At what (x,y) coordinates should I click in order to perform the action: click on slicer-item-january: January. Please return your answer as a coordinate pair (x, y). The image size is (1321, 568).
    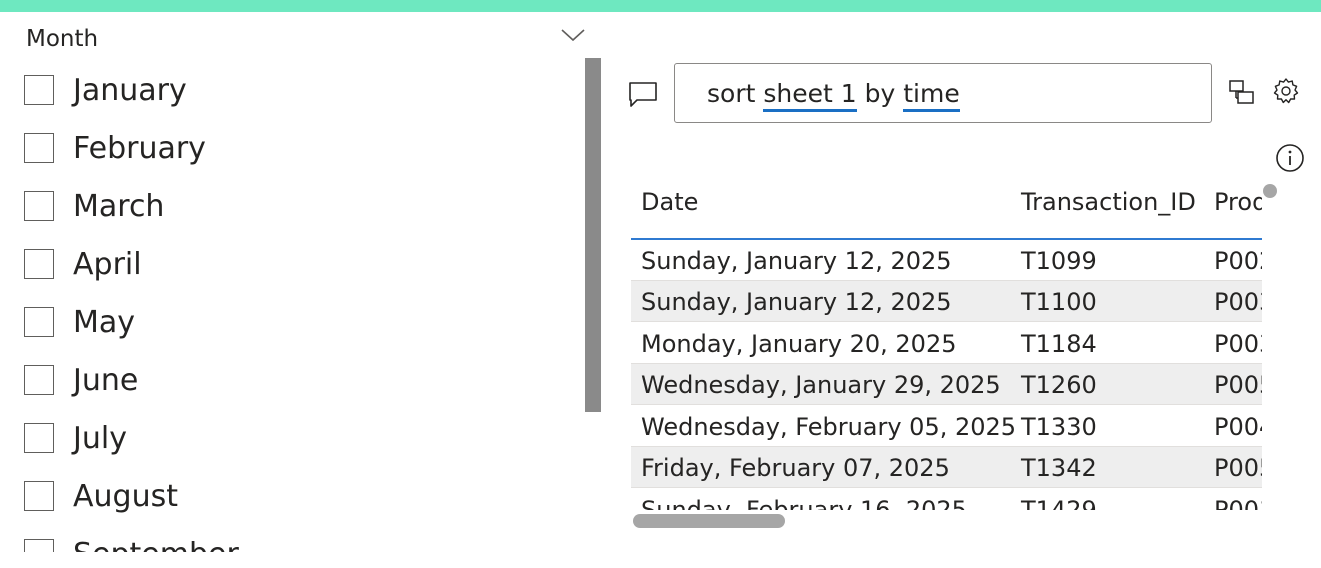
    Looking at the image, I should click on (105, 90).